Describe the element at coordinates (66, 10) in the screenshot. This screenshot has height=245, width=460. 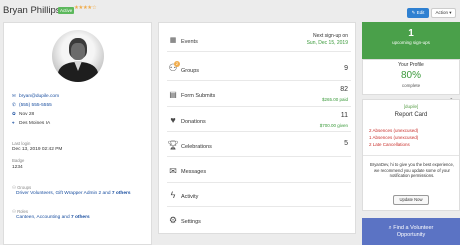
I see `status-badge: Active` at that location.